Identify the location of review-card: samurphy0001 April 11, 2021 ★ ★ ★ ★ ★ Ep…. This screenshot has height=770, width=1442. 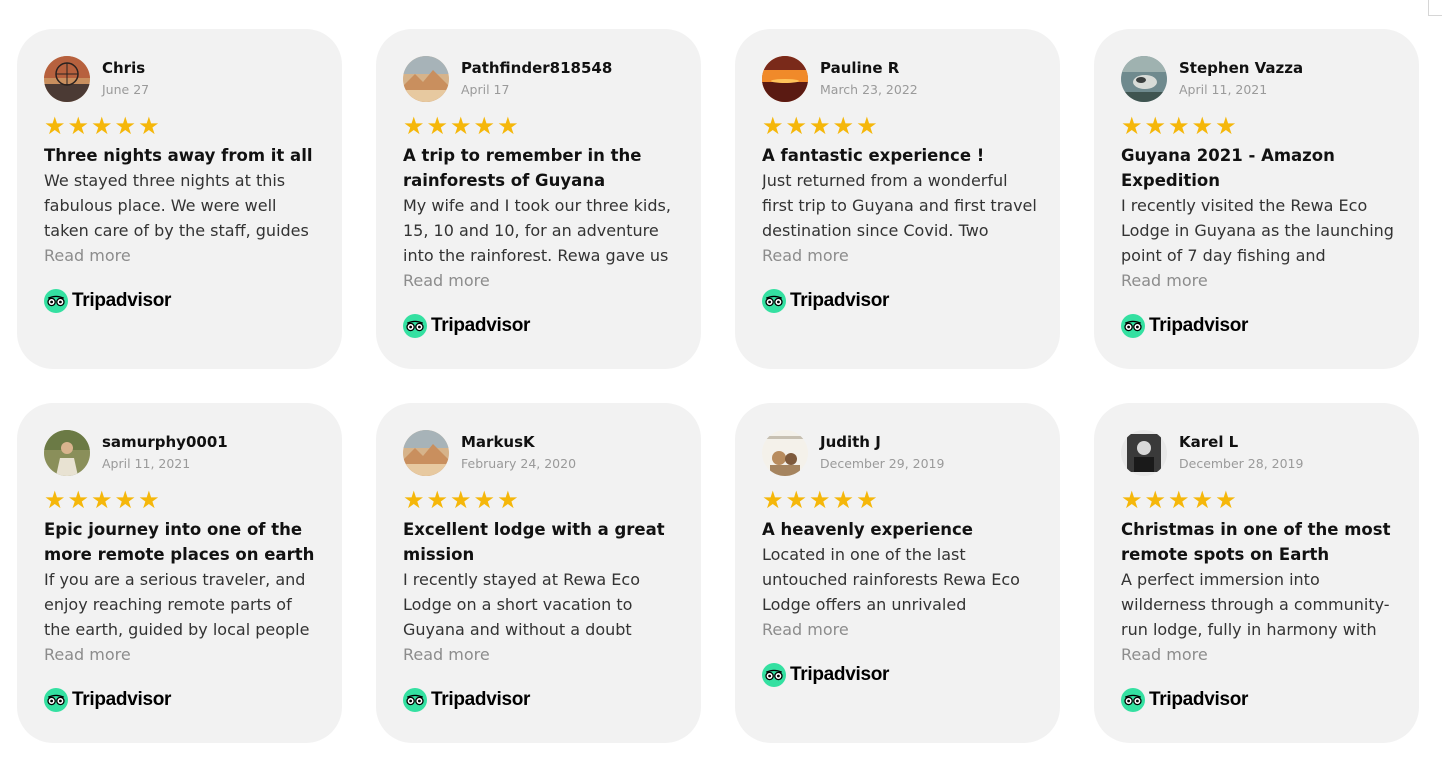
(179, 573).